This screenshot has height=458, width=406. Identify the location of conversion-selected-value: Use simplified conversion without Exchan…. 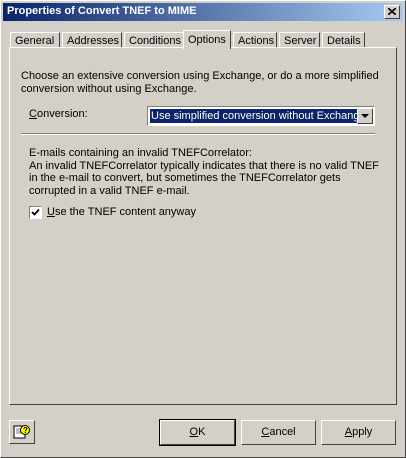
(254, 116).